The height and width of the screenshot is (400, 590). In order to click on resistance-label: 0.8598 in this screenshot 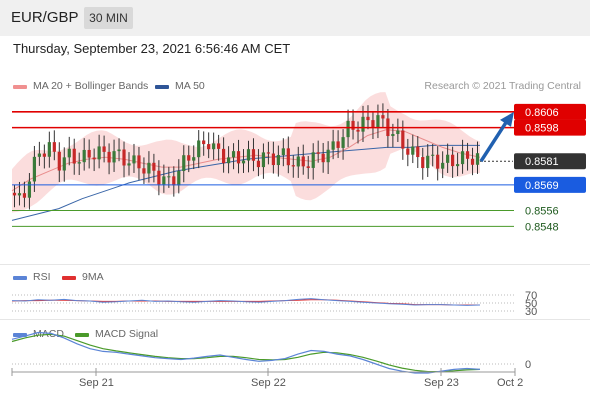, I will do `click(542, 129)`.